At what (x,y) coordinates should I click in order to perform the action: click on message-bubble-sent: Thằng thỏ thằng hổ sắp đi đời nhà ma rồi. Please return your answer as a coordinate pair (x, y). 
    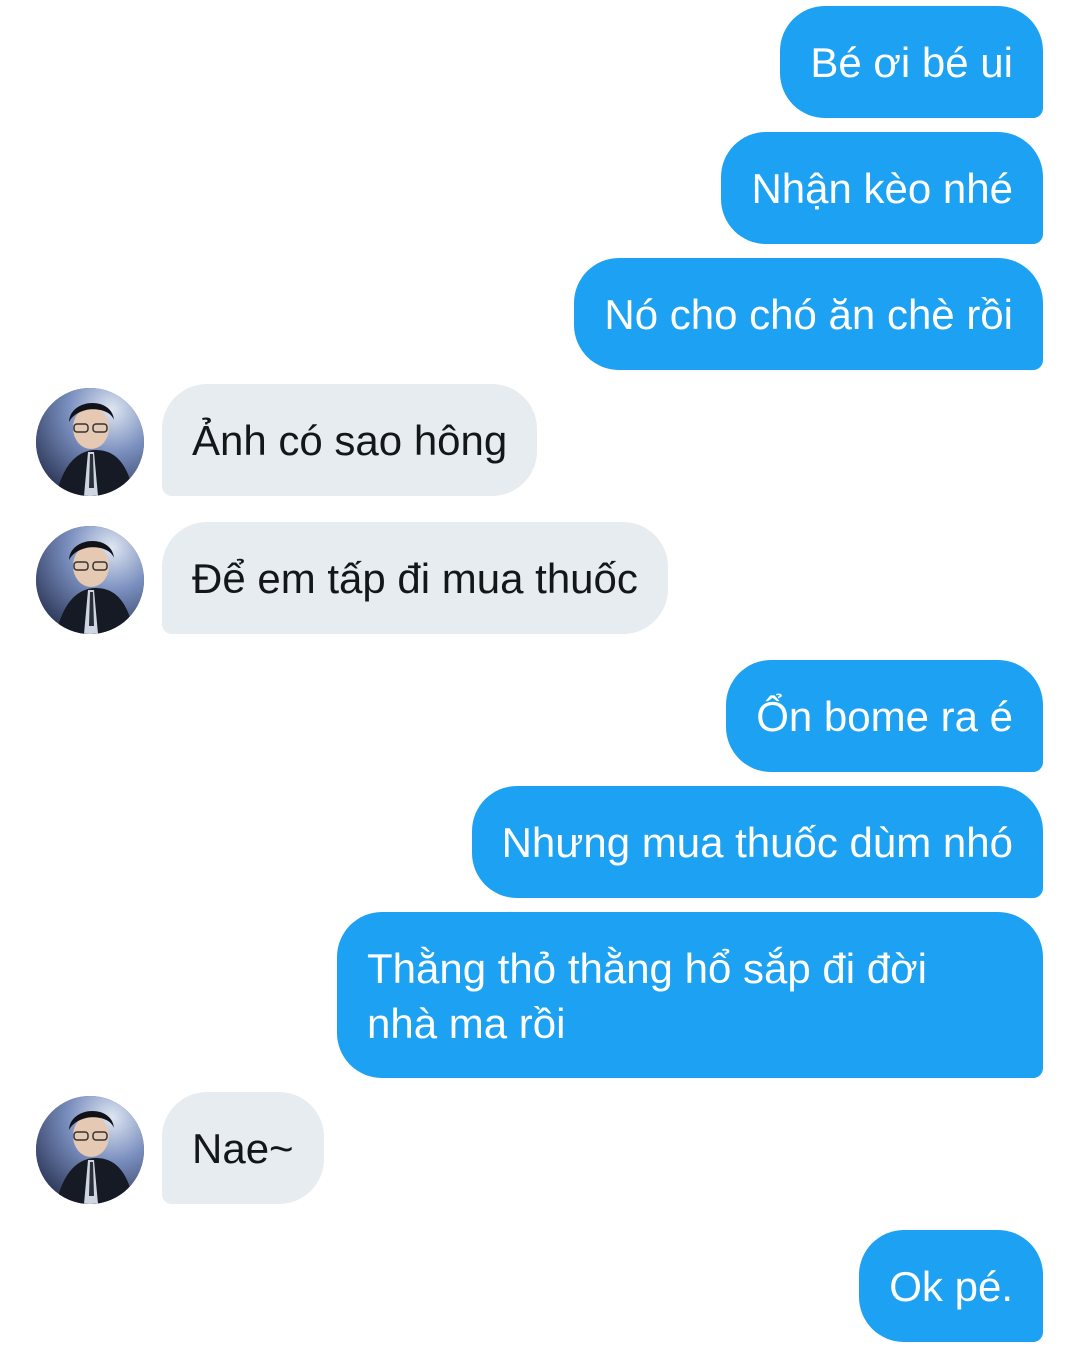
    Looking at the image, I should click on (690, 995).